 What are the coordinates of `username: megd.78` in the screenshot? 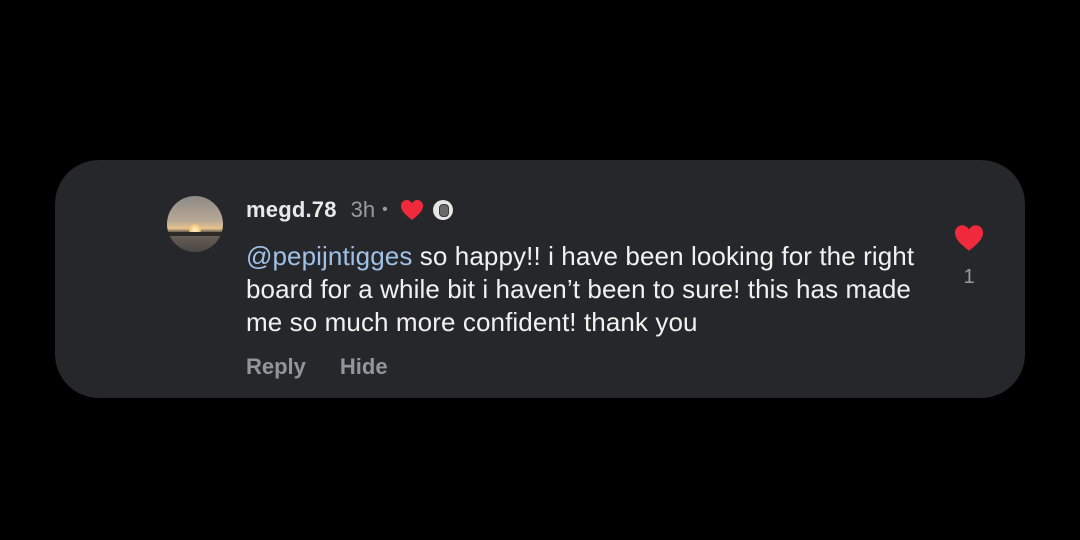 It's located at (291, 210).